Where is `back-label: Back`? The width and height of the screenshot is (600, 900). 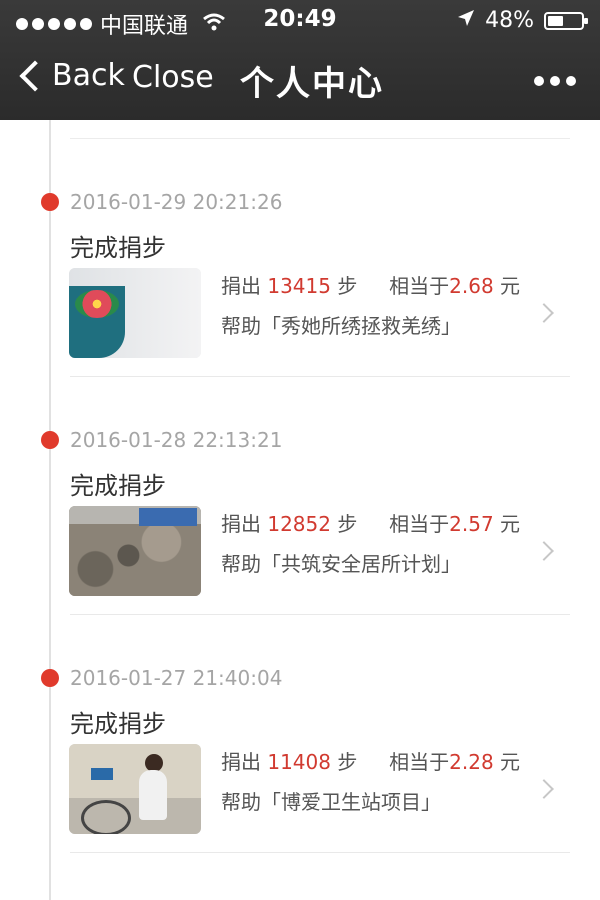
back-label: Back is located at coordinates (88, 75).